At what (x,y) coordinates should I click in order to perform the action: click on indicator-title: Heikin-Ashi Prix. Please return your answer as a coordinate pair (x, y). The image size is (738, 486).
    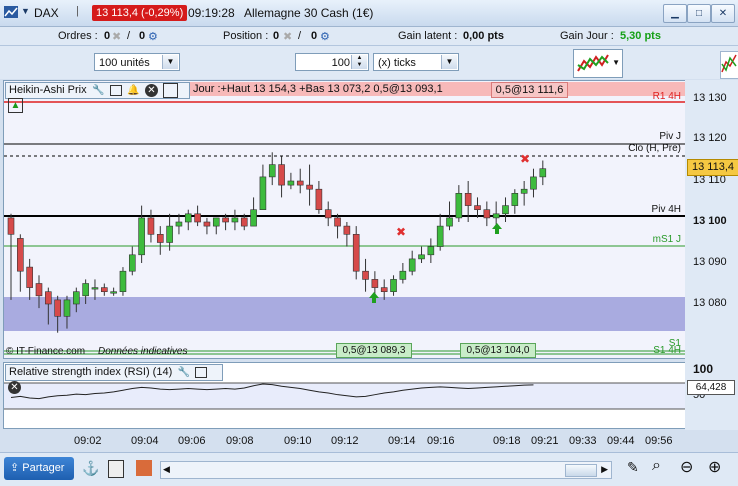
    Looking at the image, I should click on (48, 90).